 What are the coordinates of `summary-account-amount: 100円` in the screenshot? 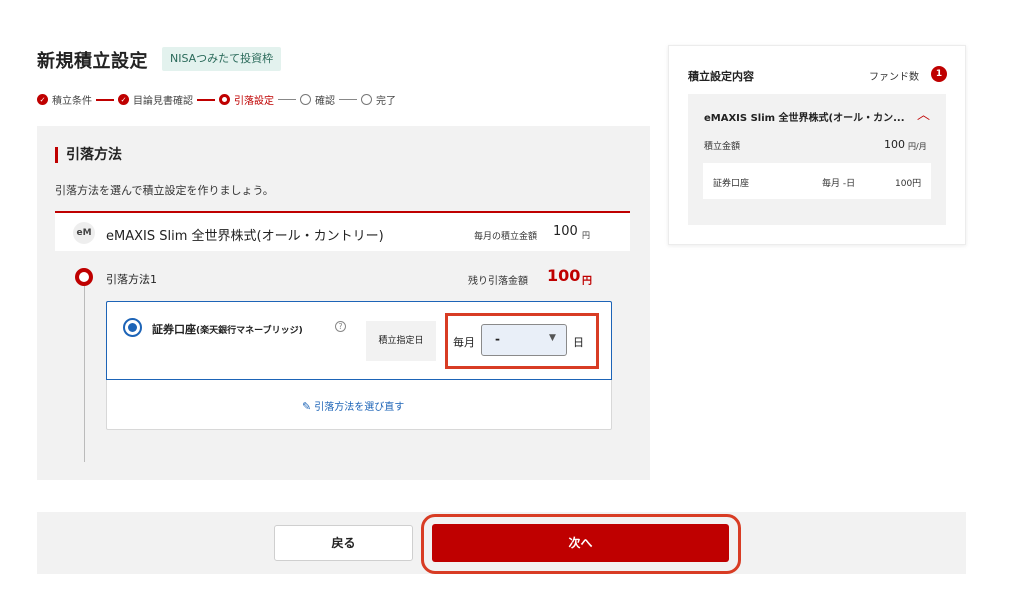 It's located at (908, 184).